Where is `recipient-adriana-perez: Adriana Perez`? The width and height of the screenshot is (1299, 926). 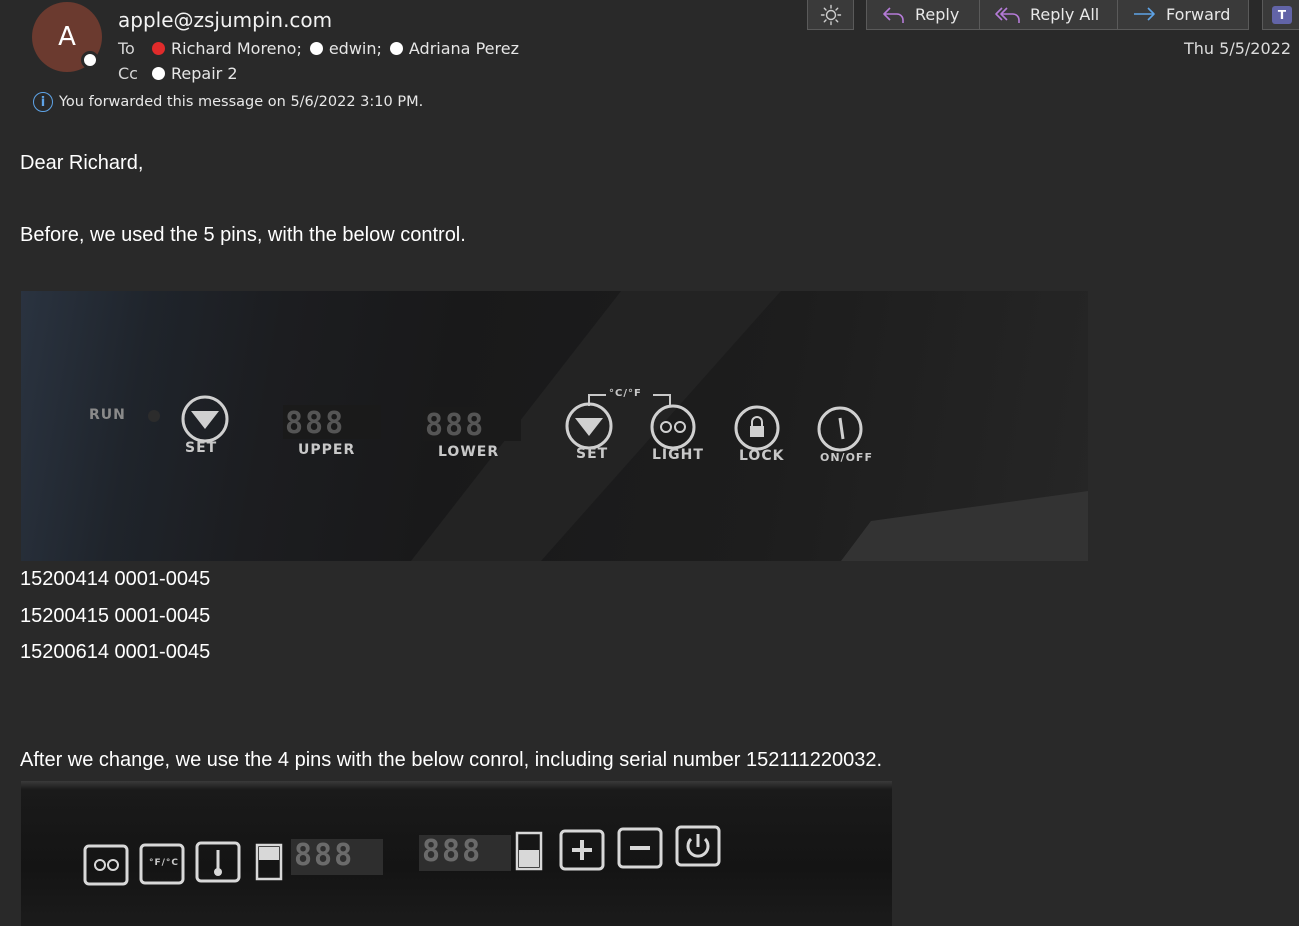 recipient-adriana-perez: Adriana Perez is located at coordinates (464, 48).